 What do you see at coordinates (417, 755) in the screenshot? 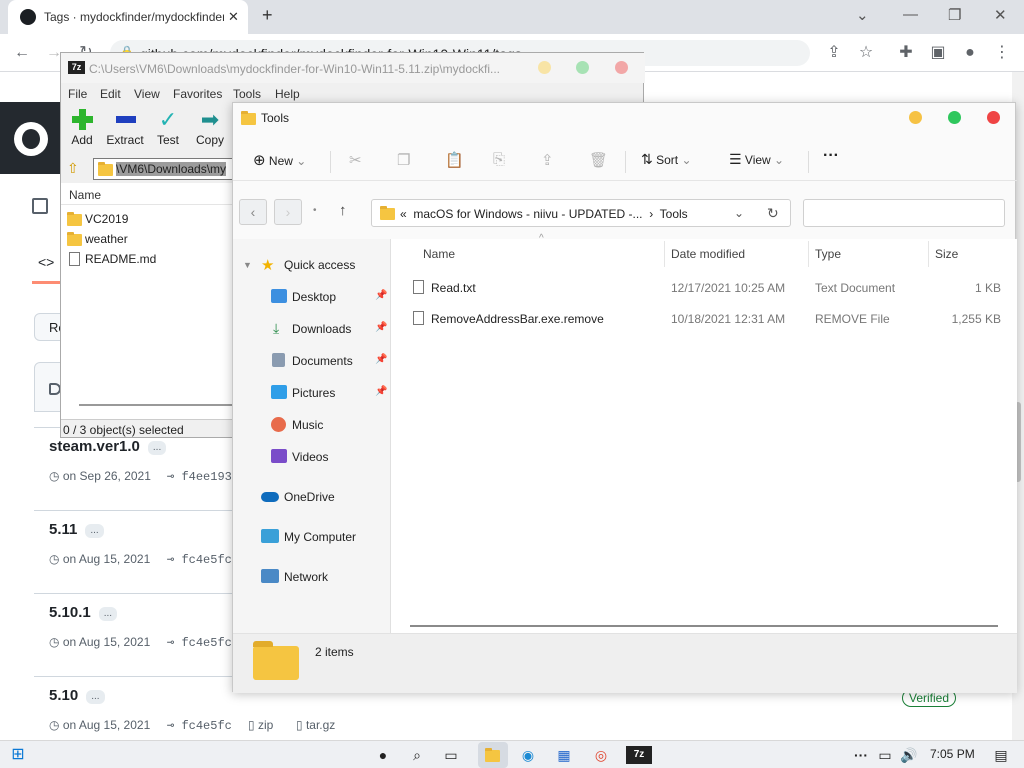
I see `search-icon: ⌕` at bounding box center [417, 755].